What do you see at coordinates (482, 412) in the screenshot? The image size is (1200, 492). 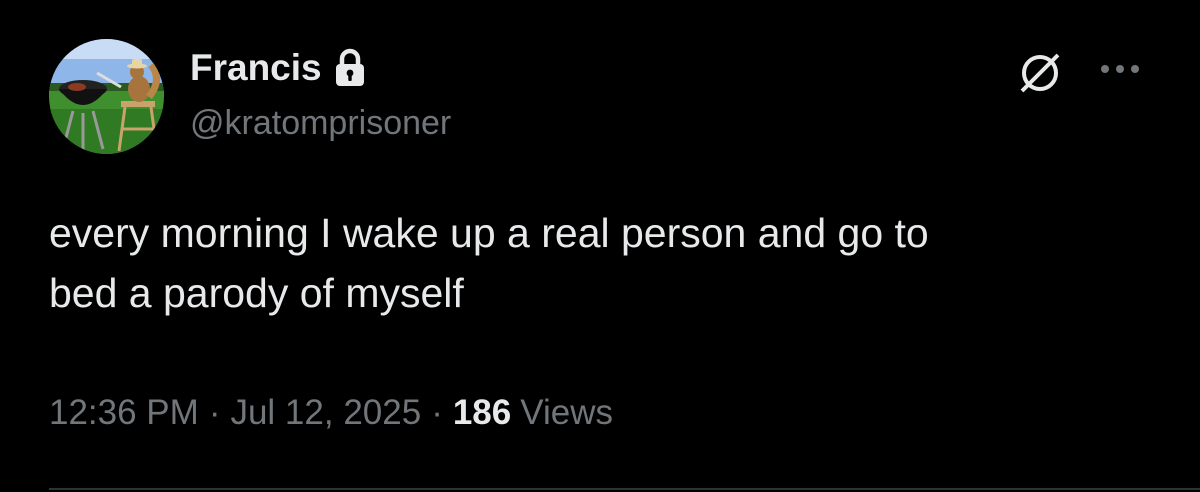 I see `views-count: 186` at bounding box center [482, 412].